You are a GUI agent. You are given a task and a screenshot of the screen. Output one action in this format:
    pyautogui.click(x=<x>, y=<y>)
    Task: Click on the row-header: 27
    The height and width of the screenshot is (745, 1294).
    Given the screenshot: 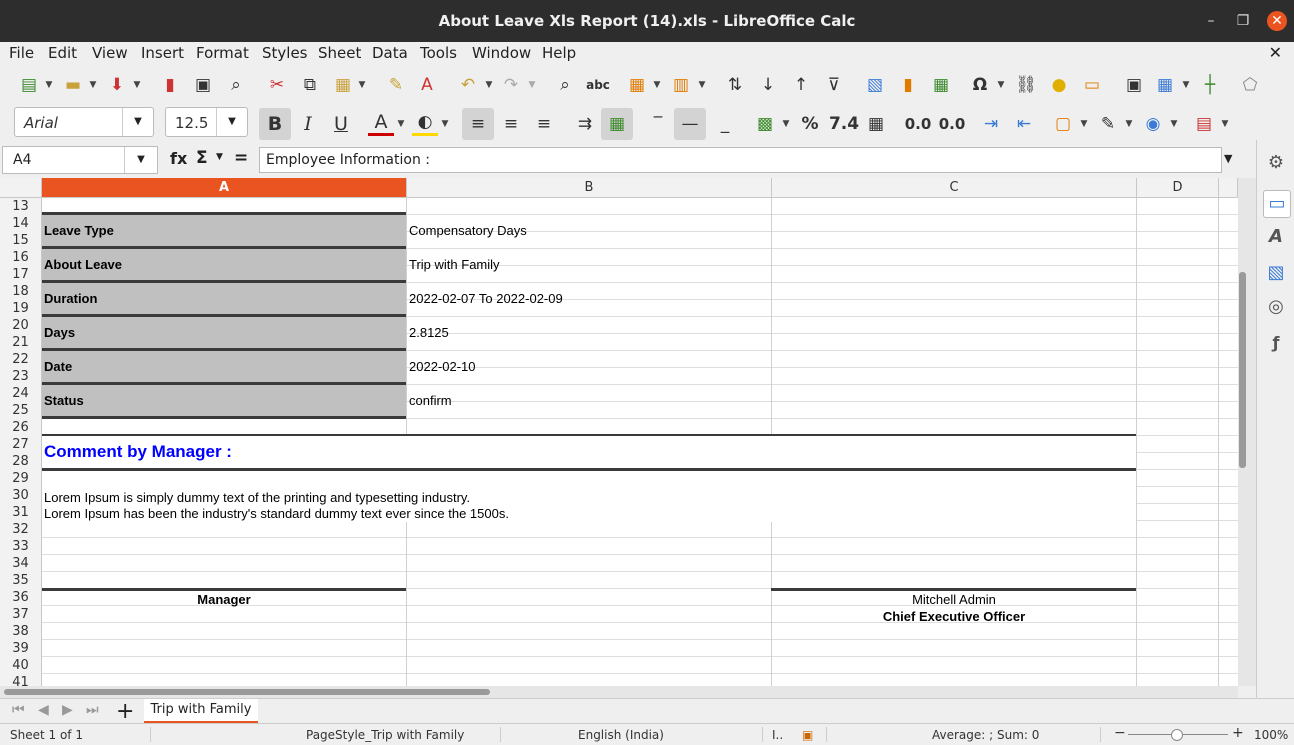 What is the action you would take?
    pyautogui.click(x=21, y=444)
    